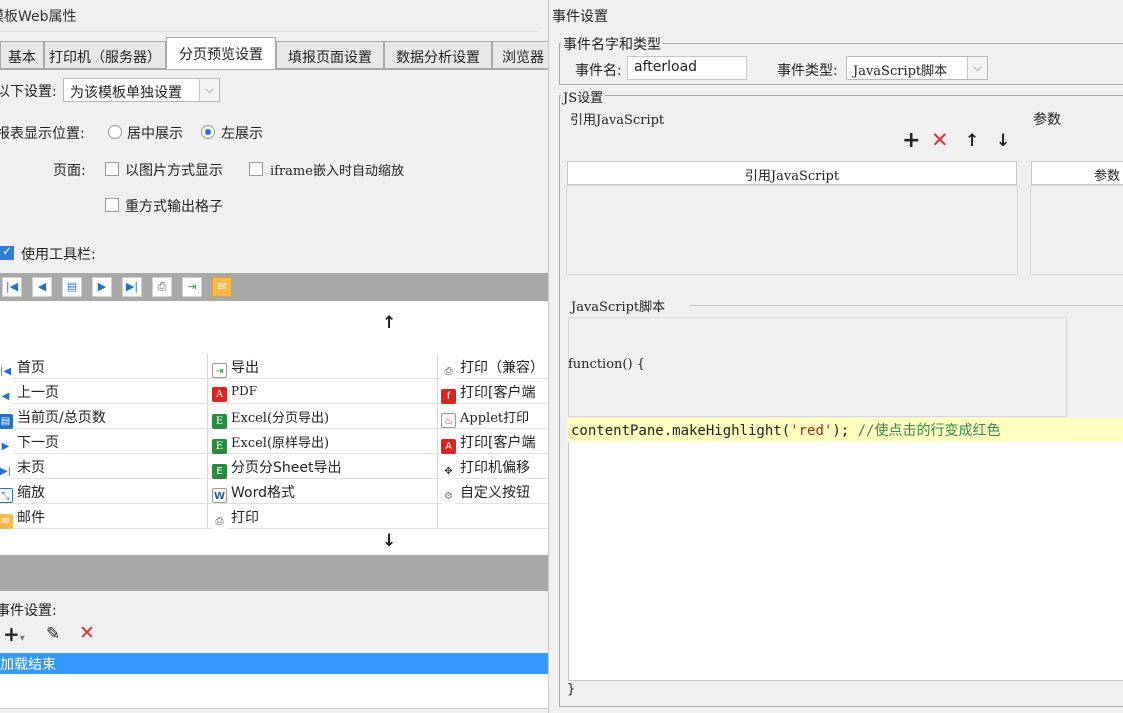 This screenshot has height=713, width=1123. Describe the element at coordinates (101, 416) in the screenshot. I see `button-page-count: ▤ 当前页/总页数` at that location.